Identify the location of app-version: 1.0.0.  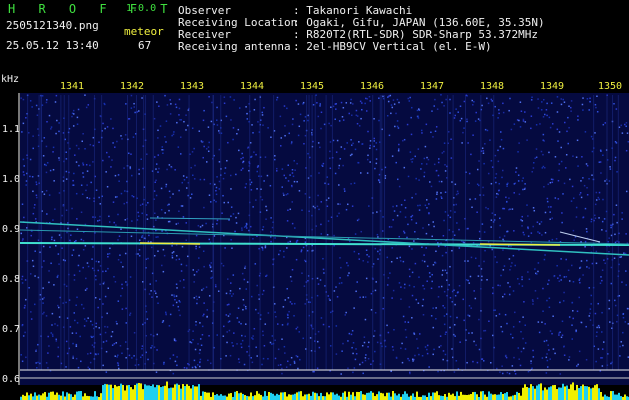
(141, 8).